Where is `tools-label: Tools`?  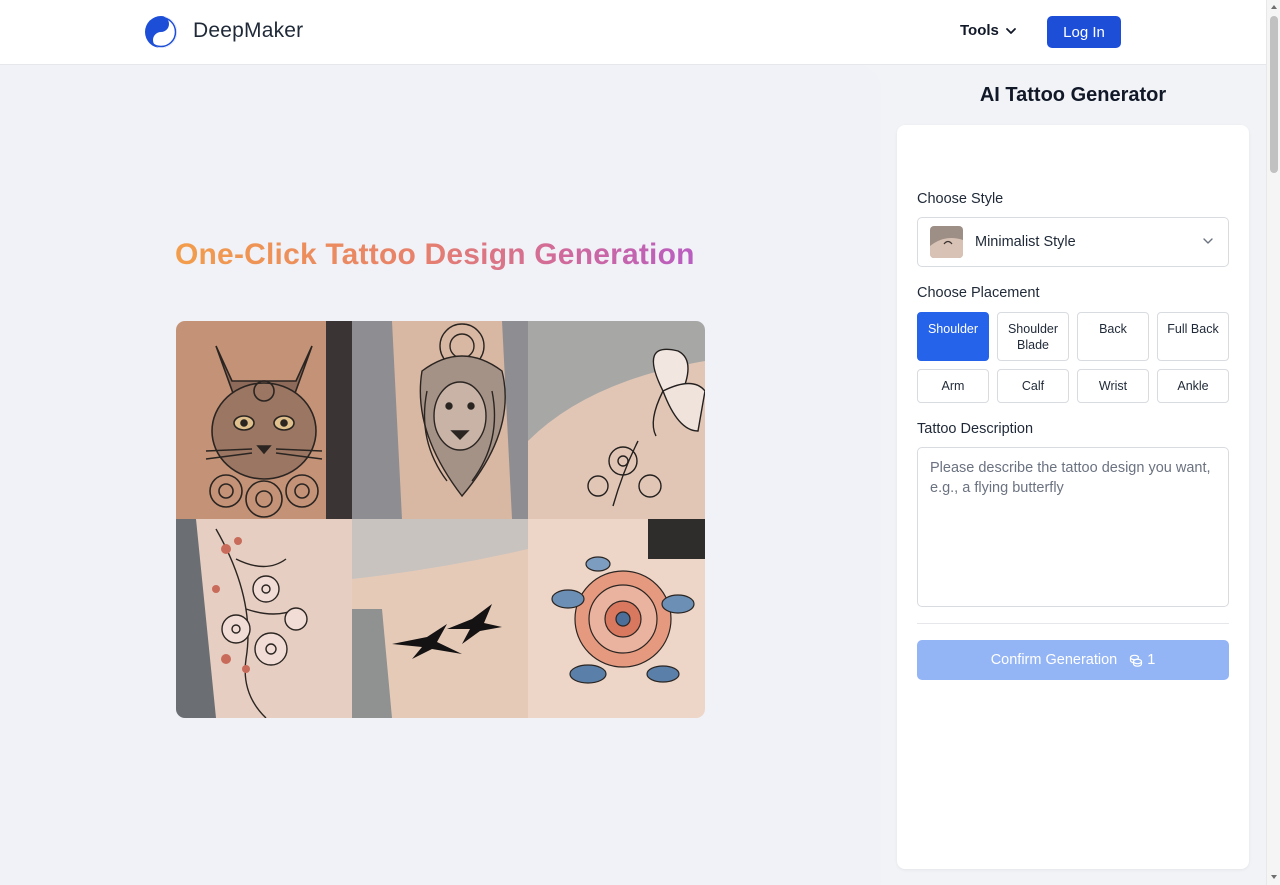 tools-label: Tools is located at coordinates (979, 30).